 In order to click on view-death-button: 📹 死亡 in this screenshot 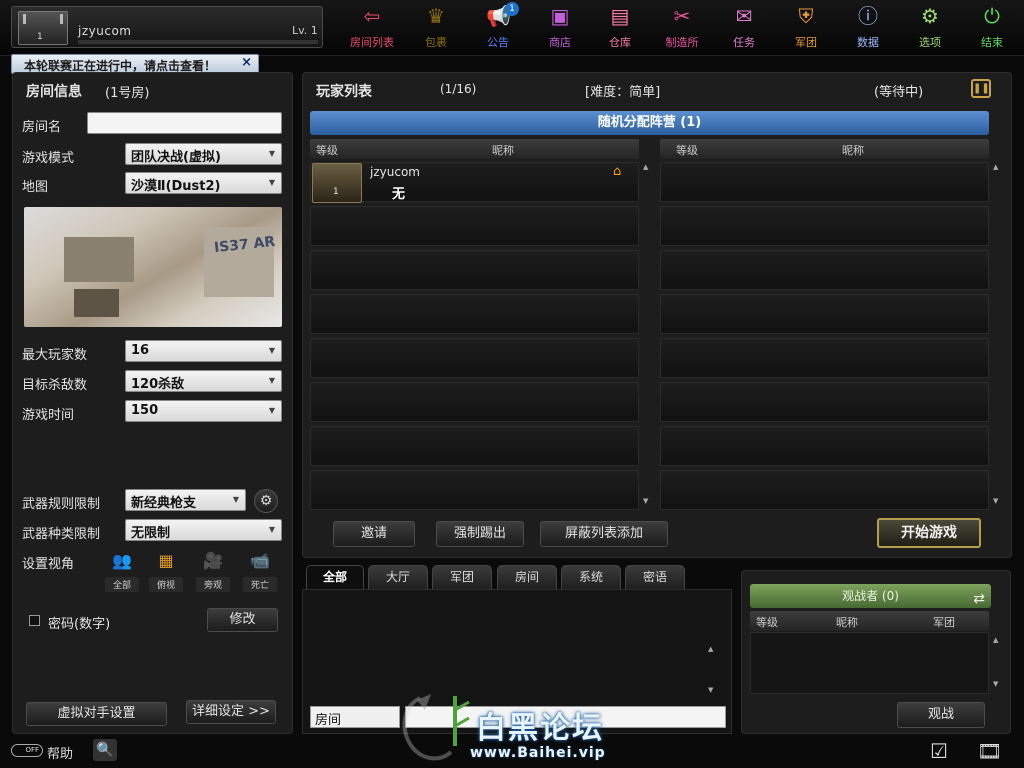, I will do `click(260, 570)`.